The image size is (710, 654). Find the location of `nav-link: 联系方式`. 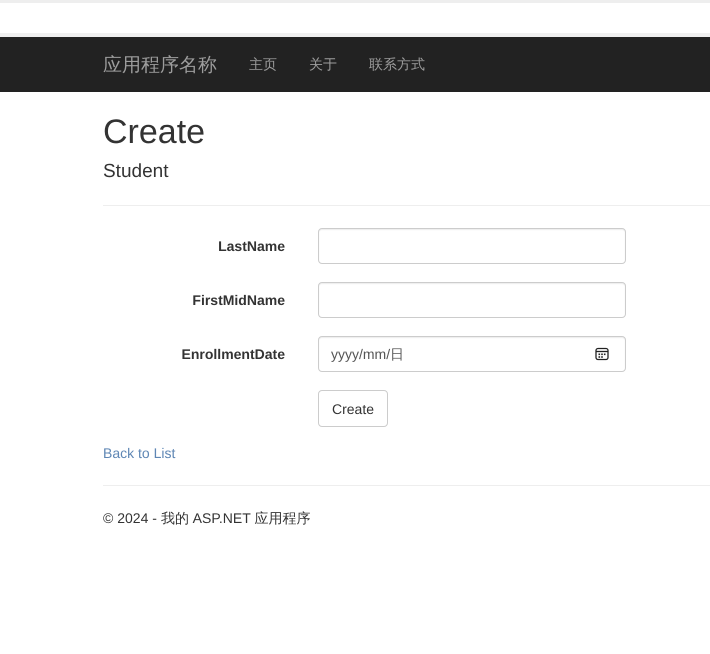

nav-link: 联系方式 is located at coordinates (397, 65).